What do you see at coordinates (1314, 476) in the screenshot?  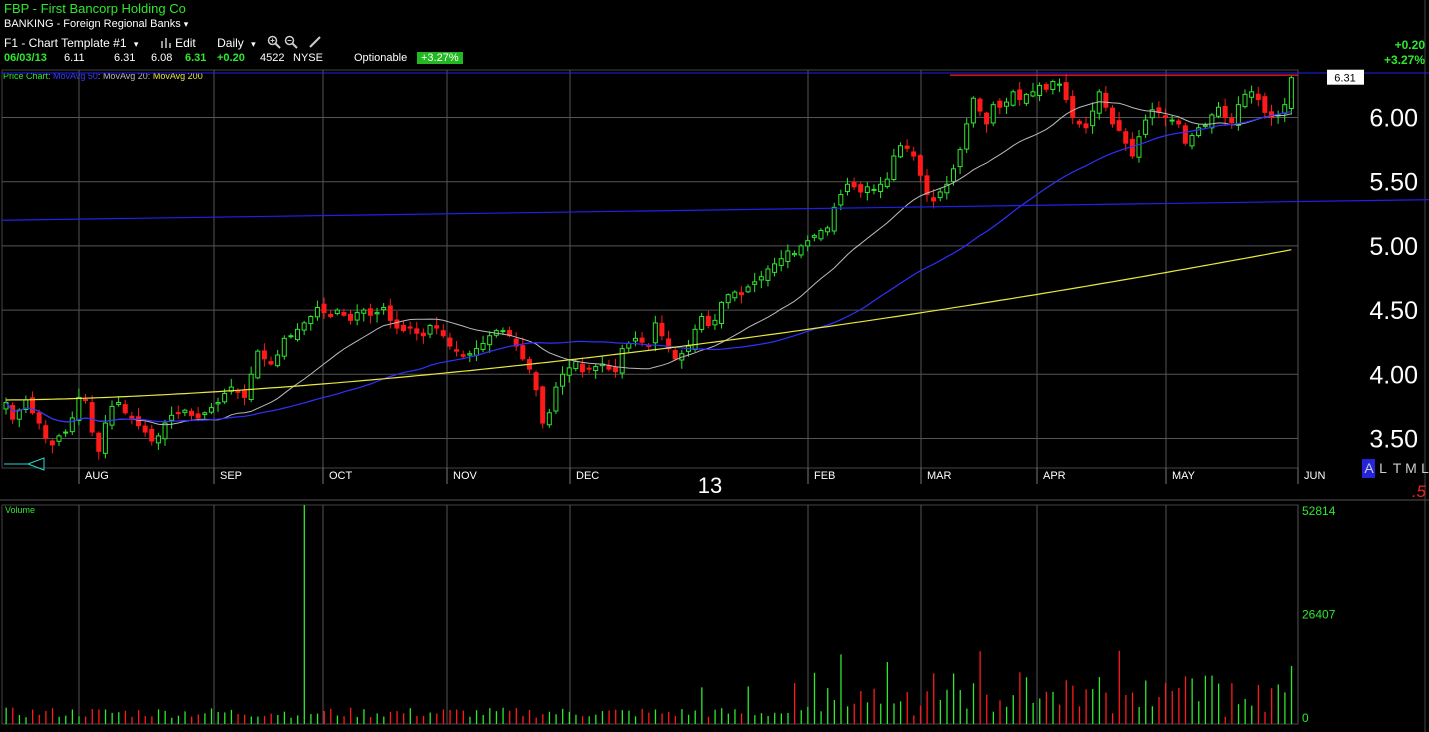 I see `month-label: JUN` at bounding box center [1314, 476].